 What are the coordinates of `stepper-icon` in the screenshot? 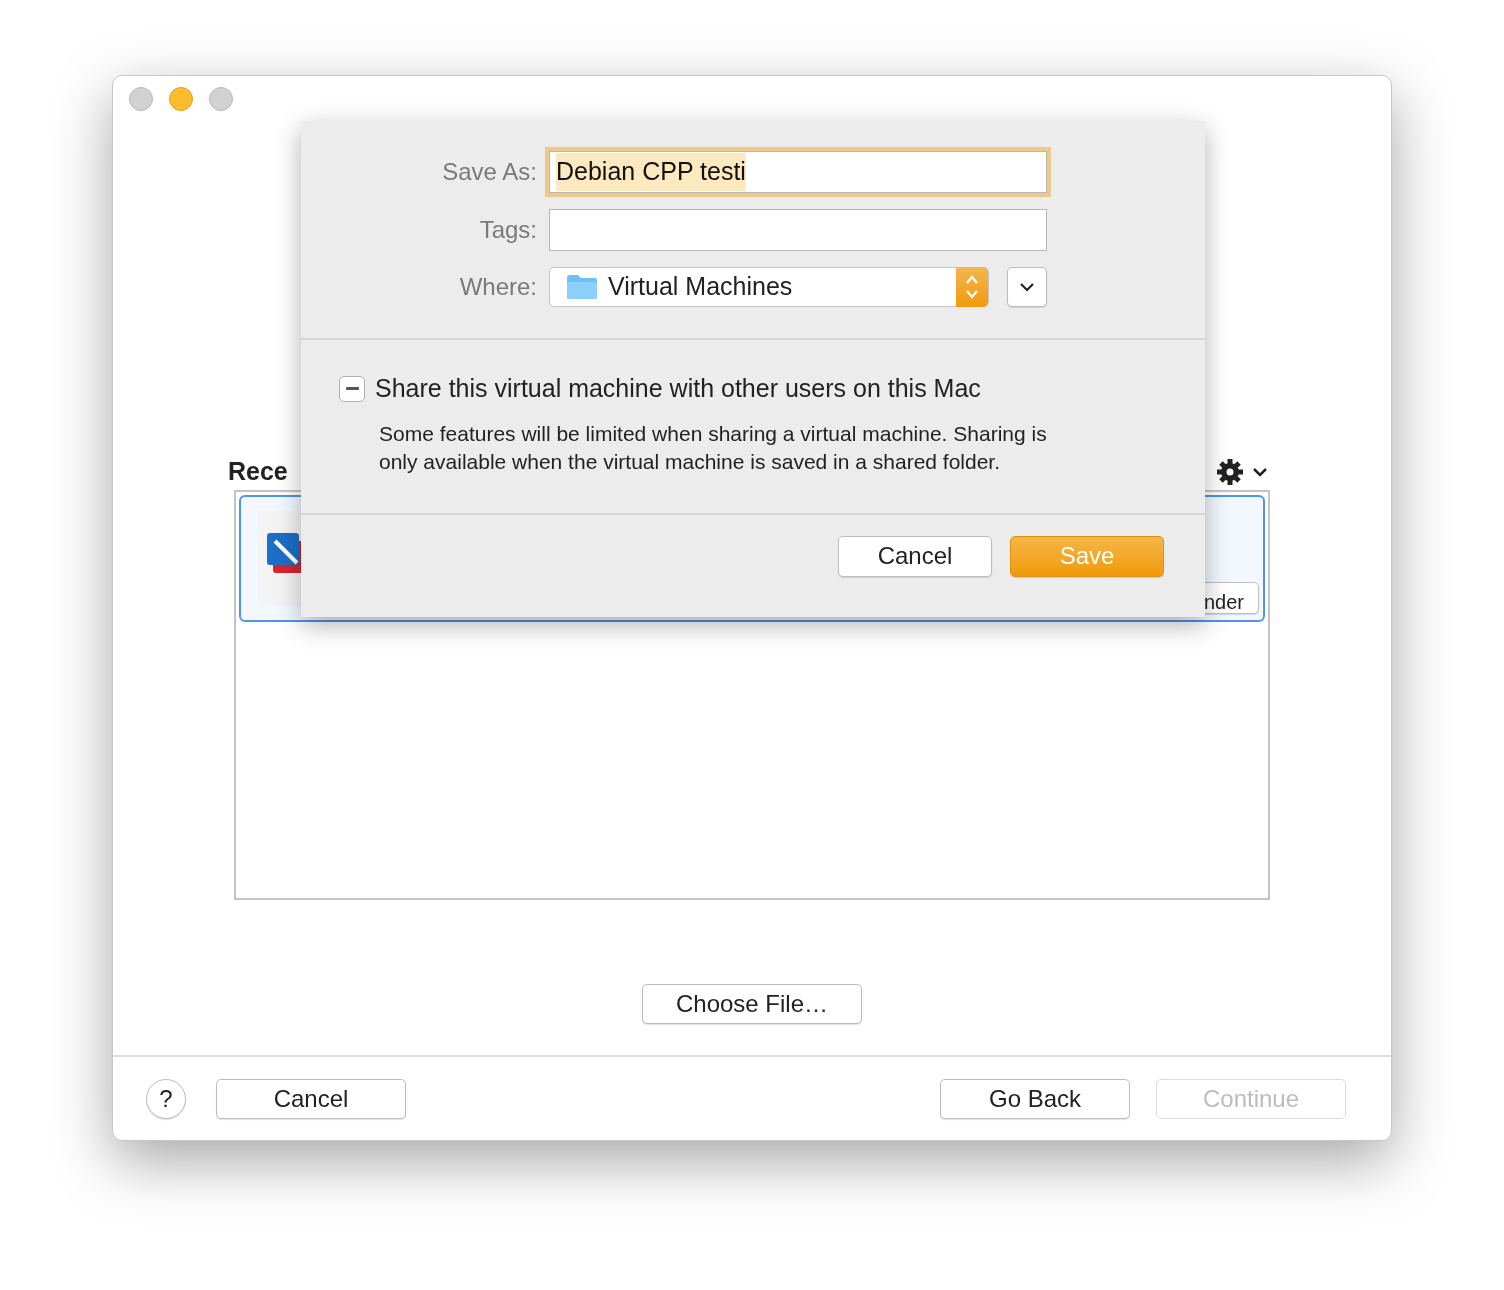 It's located at (972, 287).